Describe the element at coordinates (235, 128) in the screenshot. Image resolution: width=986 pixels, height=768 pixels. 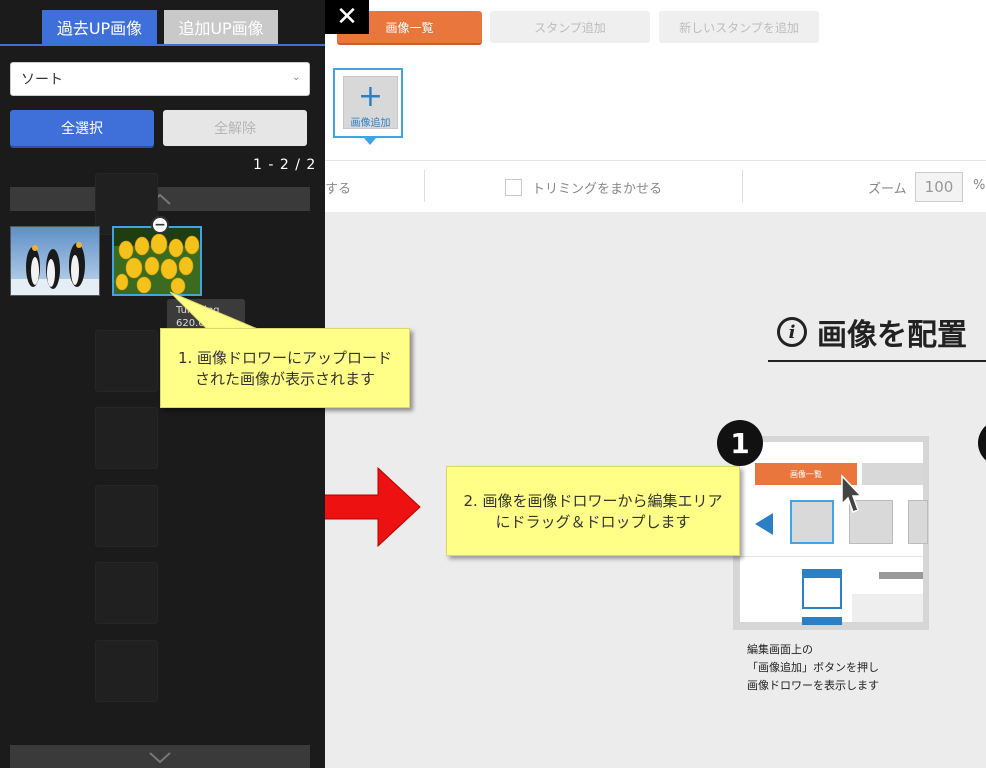
I see `deselect-all-button: 全解除` at that location.